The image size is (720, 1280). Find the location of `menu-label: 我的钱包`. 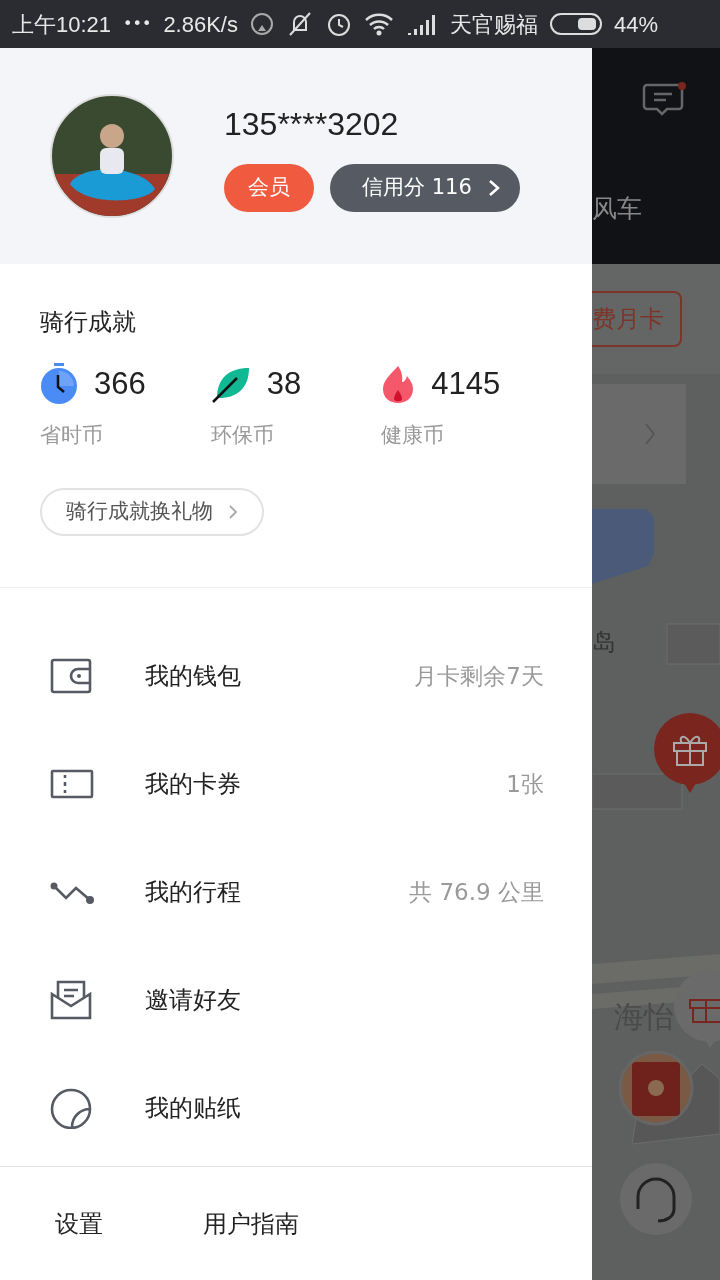

menu-label: 我的钱包 is located at coordinates (193, 676).